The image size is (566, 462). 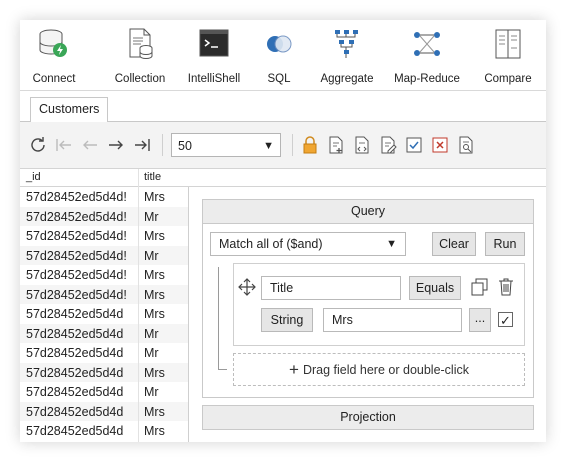 What do you see at coordinates (427, 79) in the screenshot?
I see `map-reduce-label: Map-Reduce` at bounding box center [427, 79].